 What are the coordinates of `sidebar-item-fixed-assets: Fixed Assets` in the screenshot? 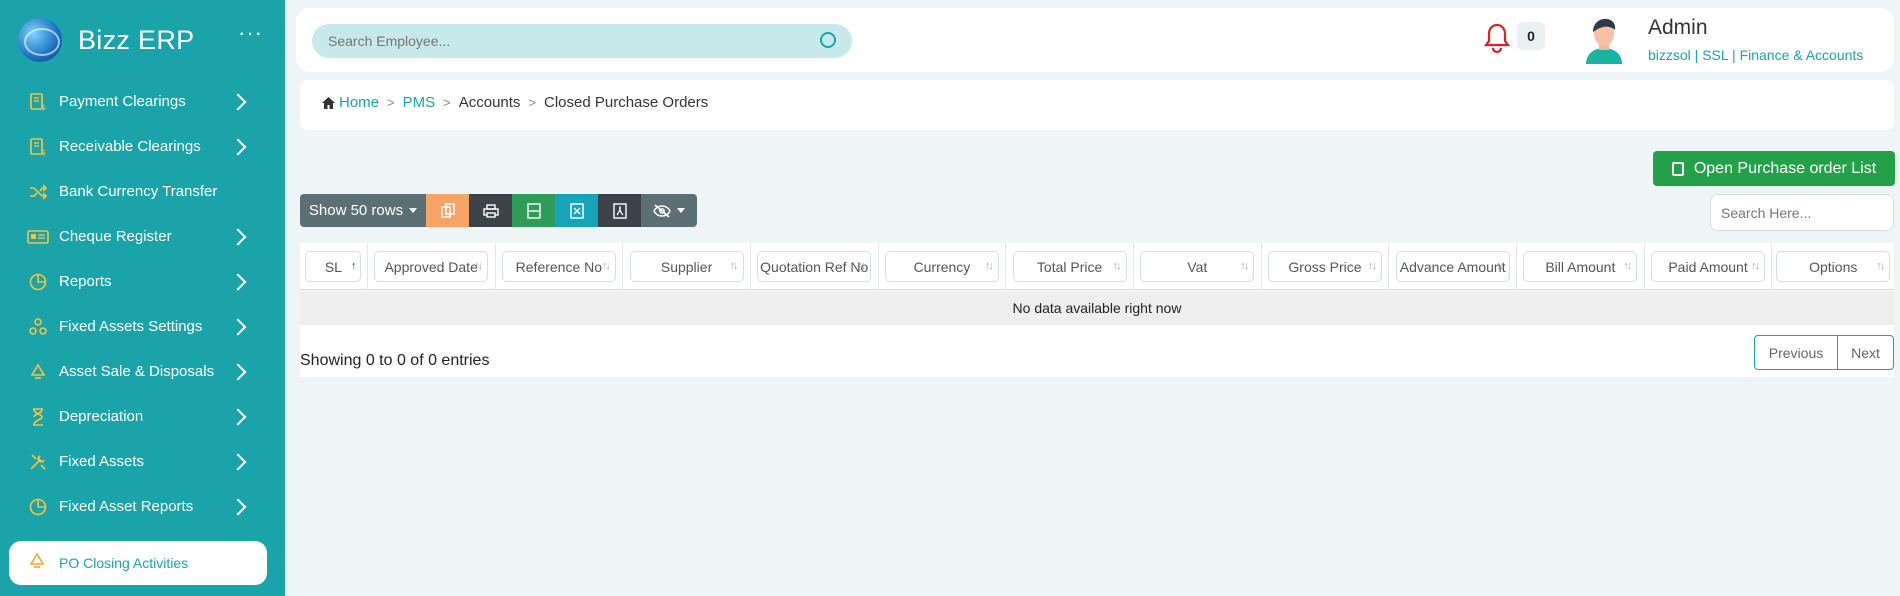 It's located at (142, 461).